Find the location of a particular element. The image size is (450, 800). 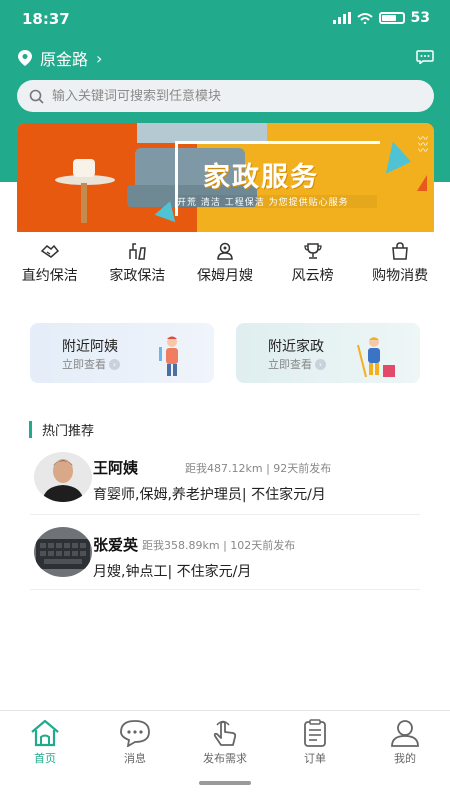

category-label: 家政保洁 is located at coordinates (137, 276).